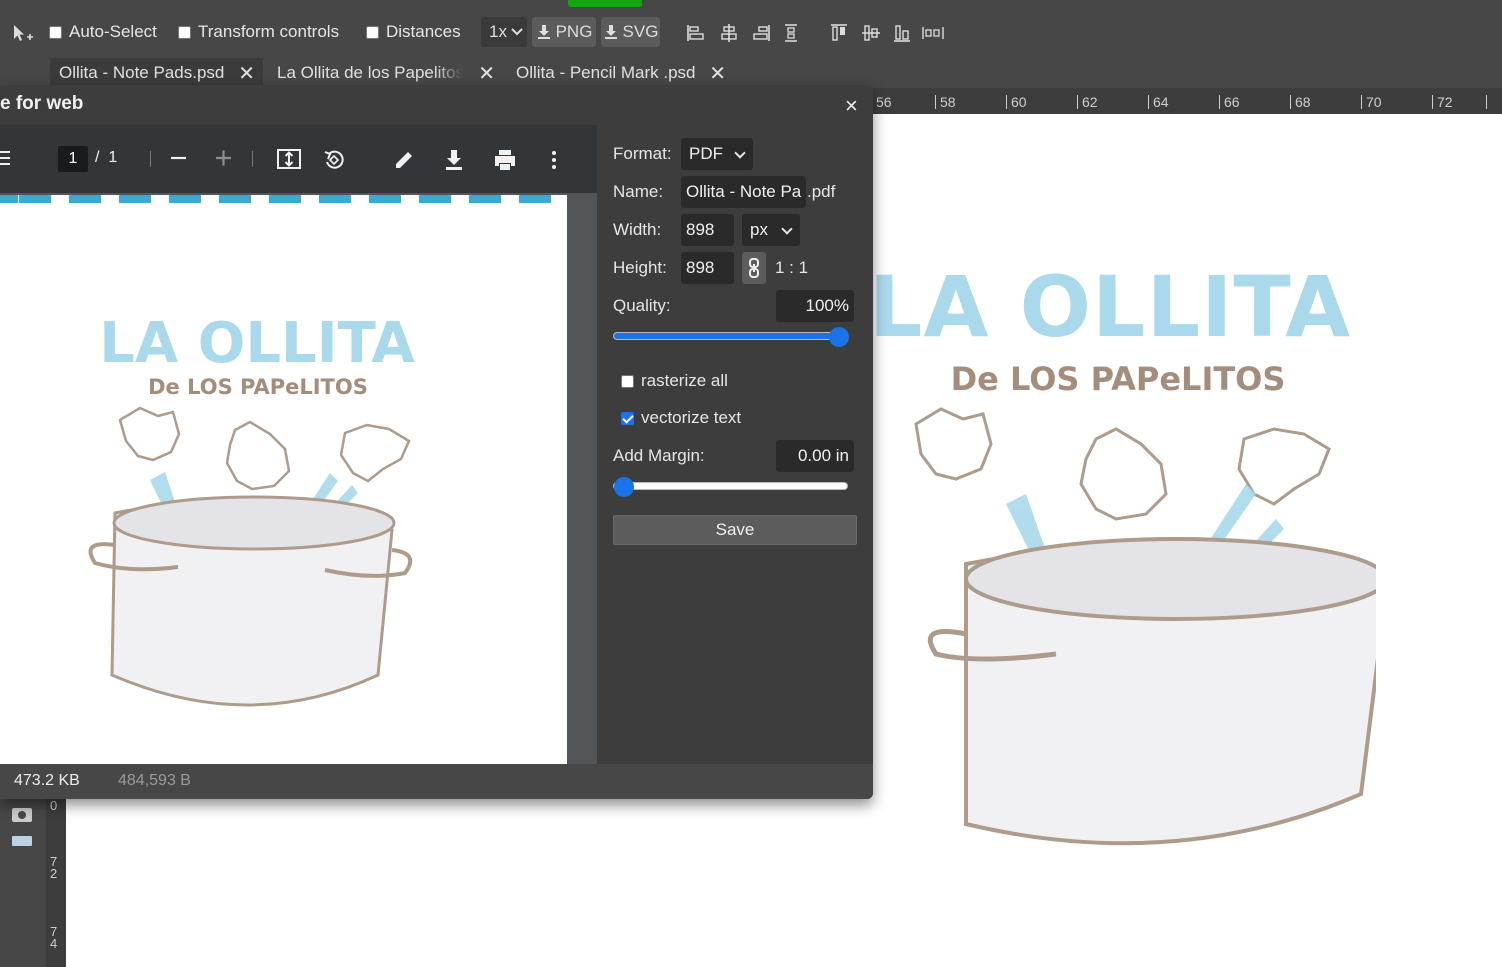 This screenshot has height=967, width=1502. I want to click on export-svg-button: SVG, so click(630, 32).